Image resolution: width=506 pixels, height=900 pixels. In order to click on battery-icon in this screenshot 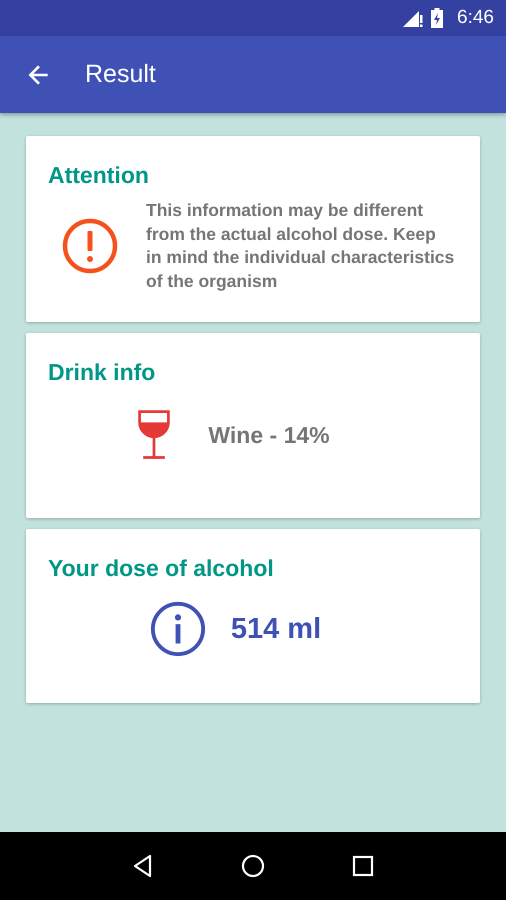, I will do `click(437, 18)`.